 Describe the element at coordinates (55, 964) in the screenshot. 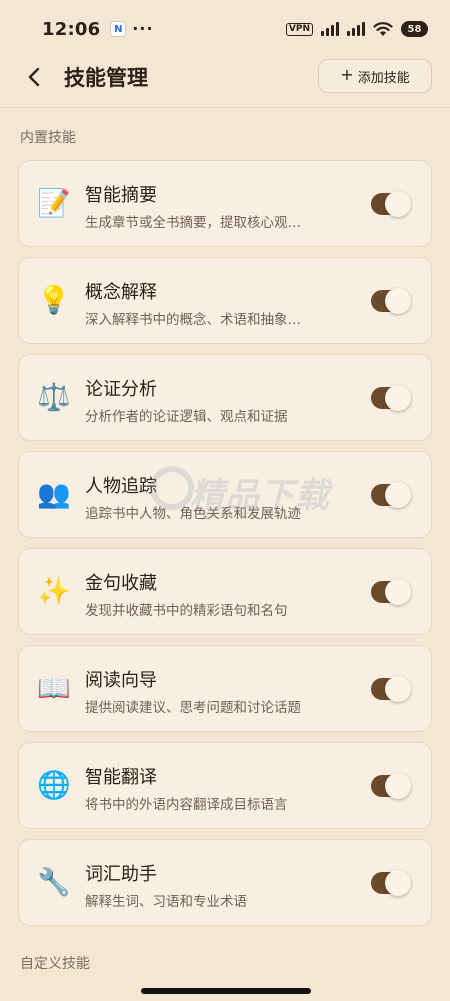

I see `section-label-custom: 自定义技能` at that location.